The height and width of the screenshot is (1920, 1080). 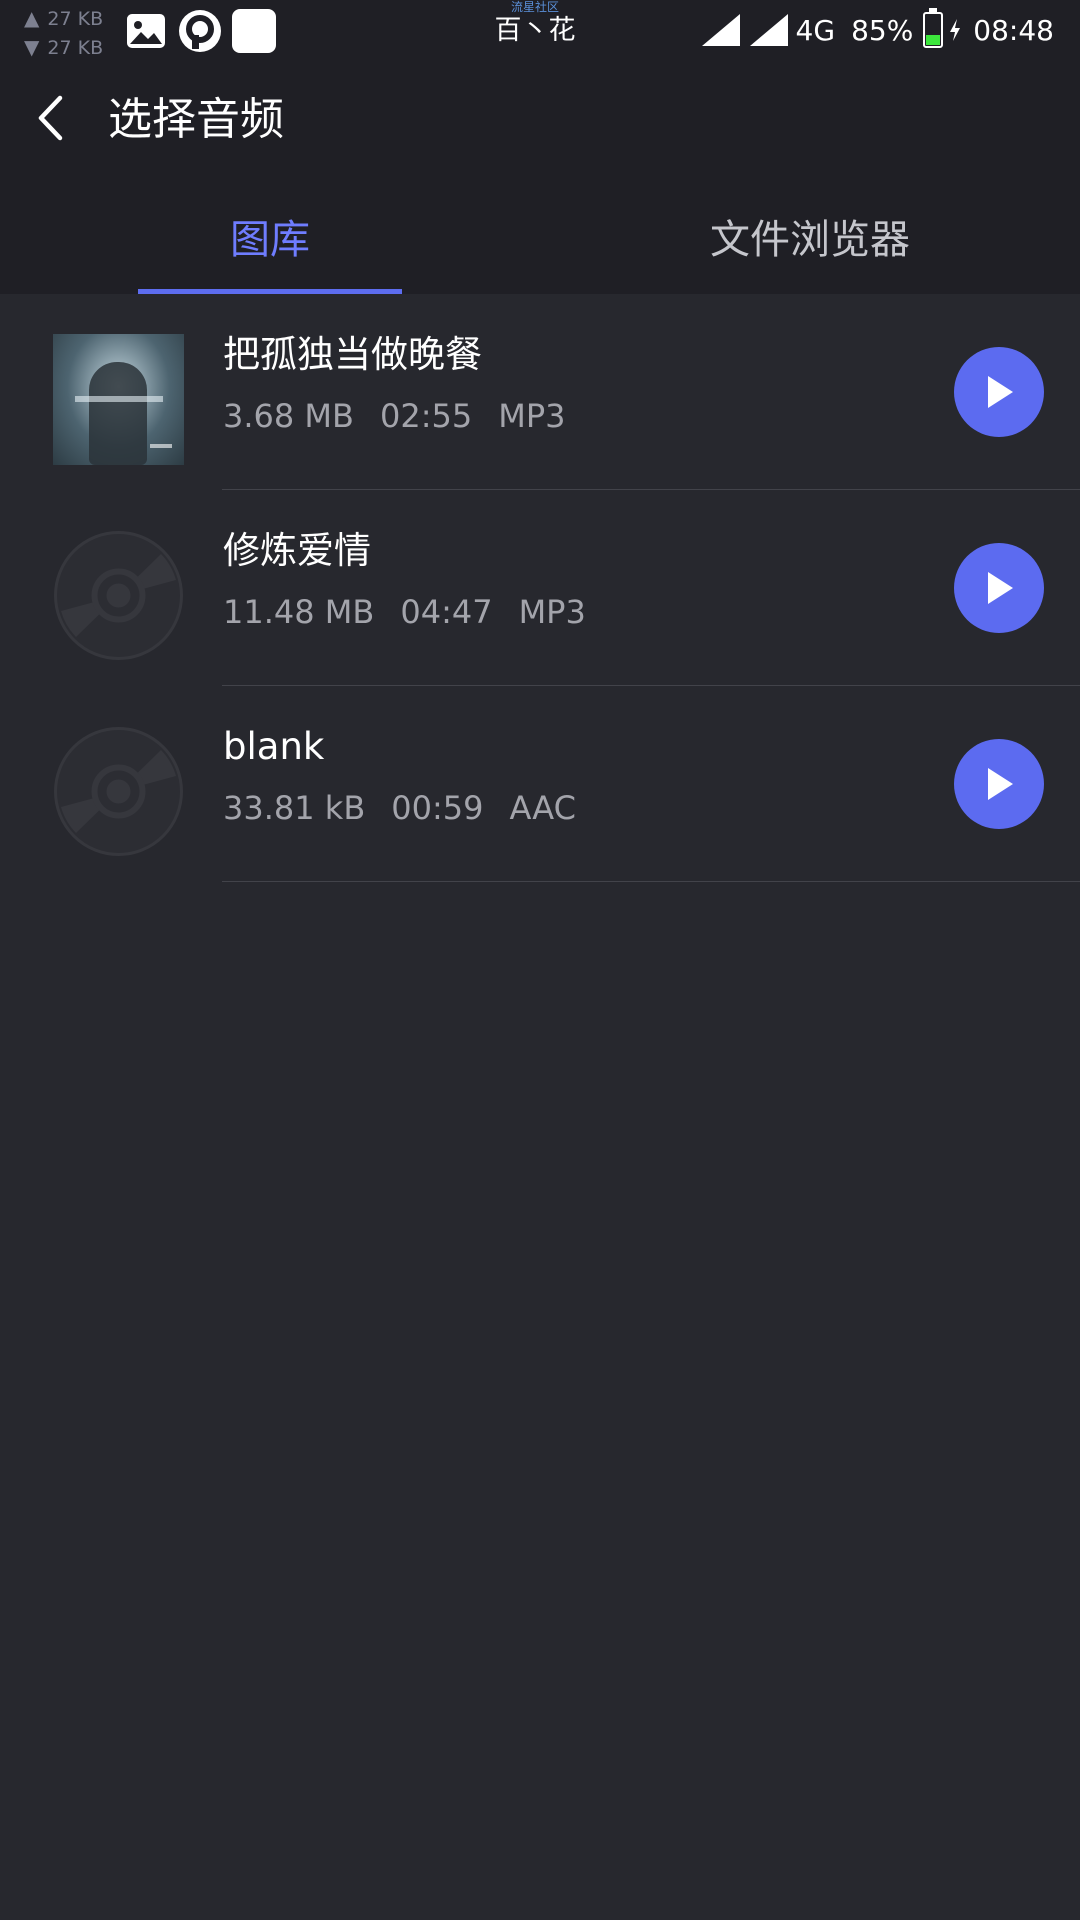 I want to click on song-title: 把孤独当做晚餐, so click(x=352, y=354).